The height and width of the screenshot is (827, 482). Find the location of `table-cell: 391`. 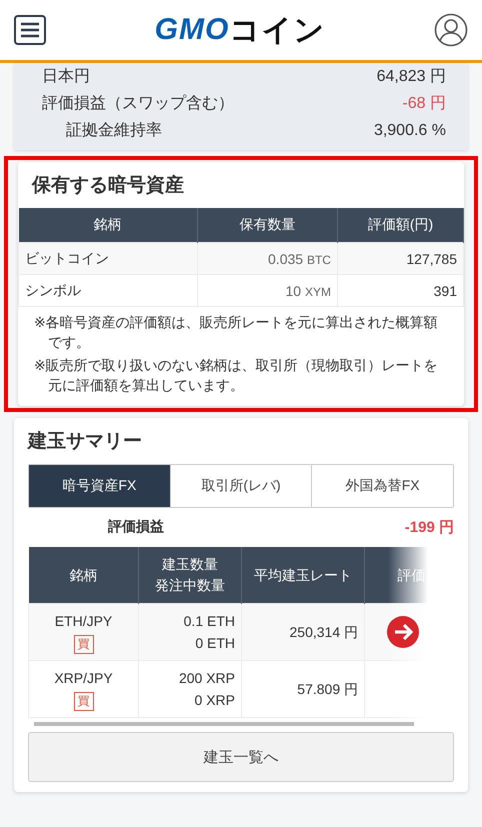

table-cell: 391 is located at coordinates (400, 290).